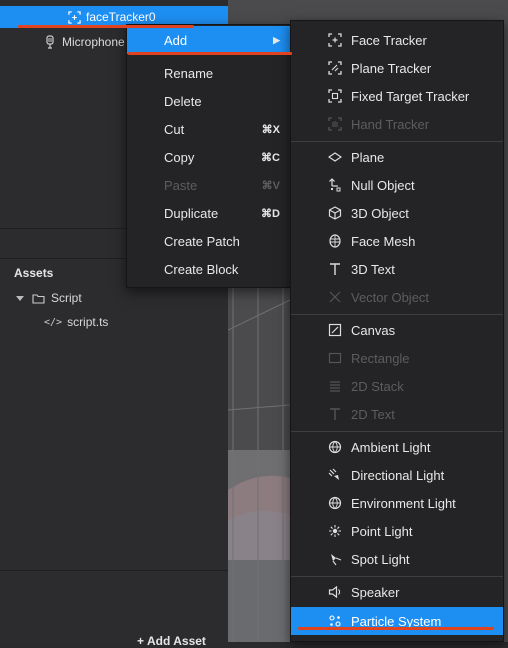  Describe the element at coordinates (373, 269) in the screenshot. I see `menu-item-label: 3D Text` at that location.